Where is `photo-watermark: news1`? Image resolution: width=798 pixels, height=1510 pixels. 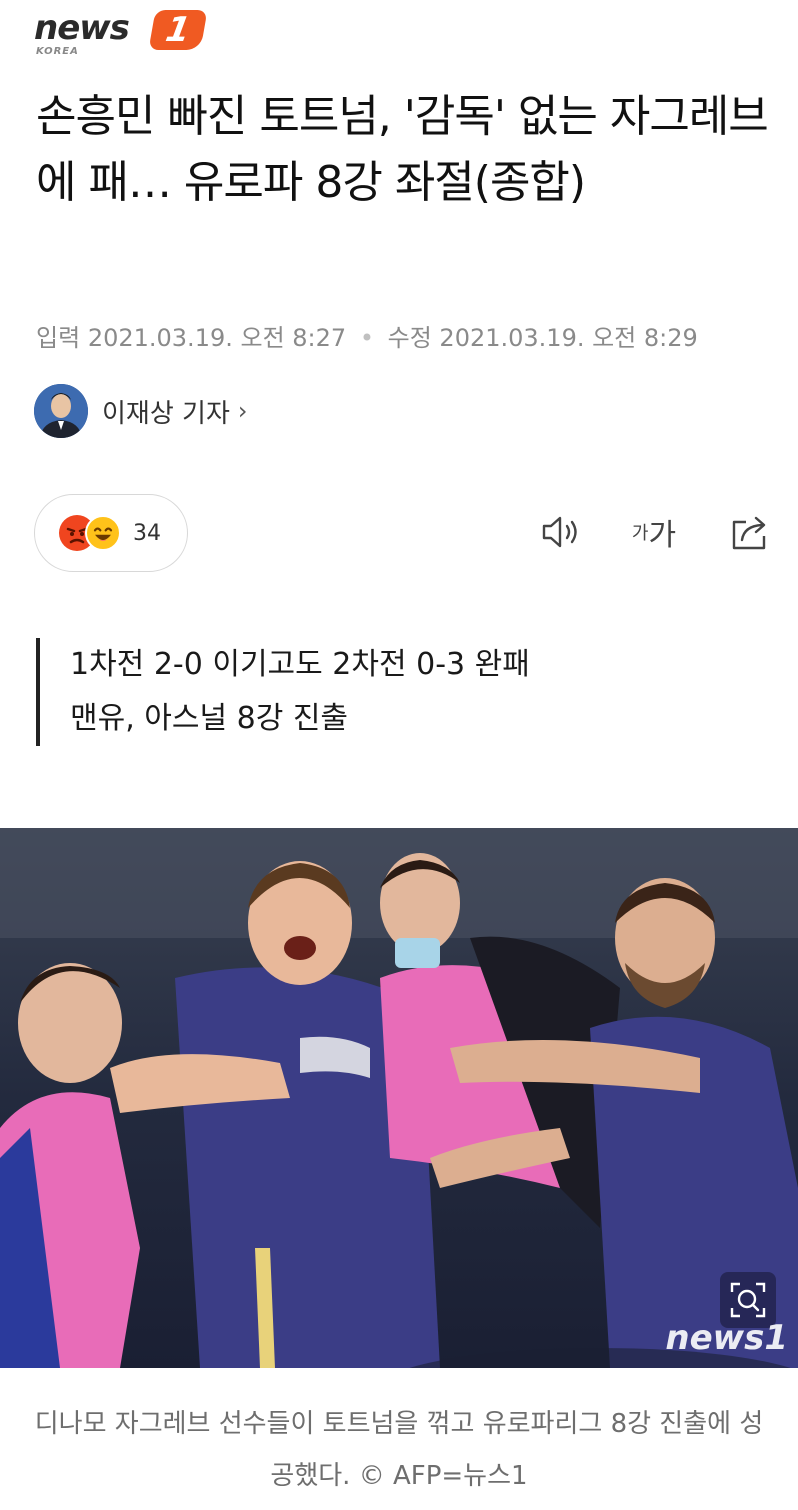 photo-watermark: news1 is located at coordinates (726, 1338).